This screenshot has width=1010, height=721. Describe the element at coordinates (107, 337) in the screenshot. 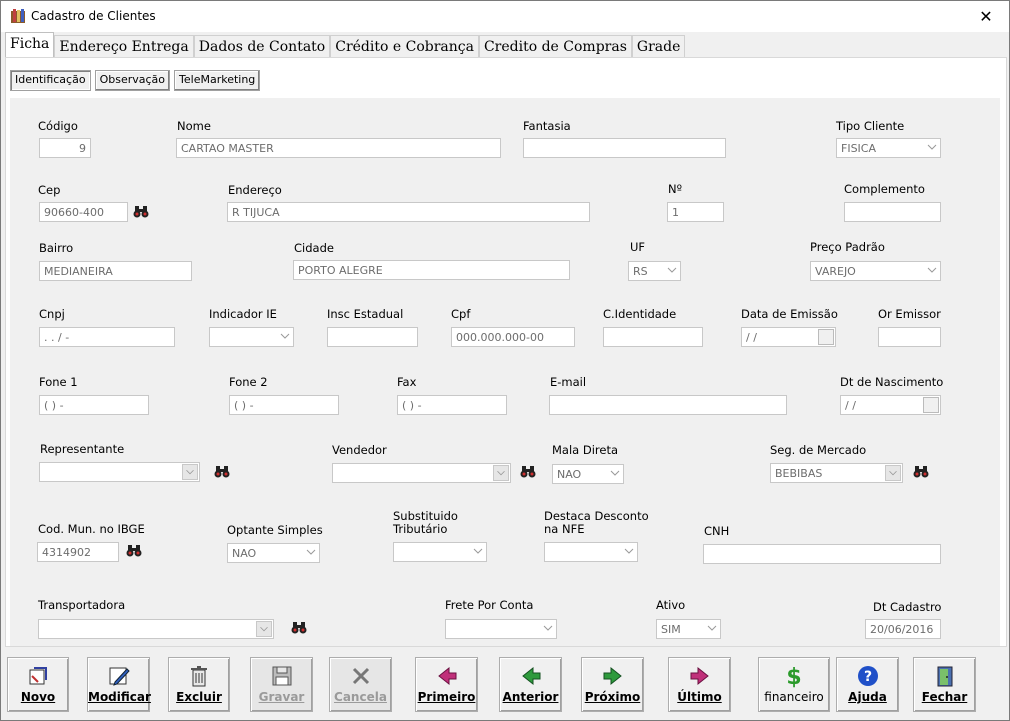

I see `cnpj-field: . . / -` at that location.